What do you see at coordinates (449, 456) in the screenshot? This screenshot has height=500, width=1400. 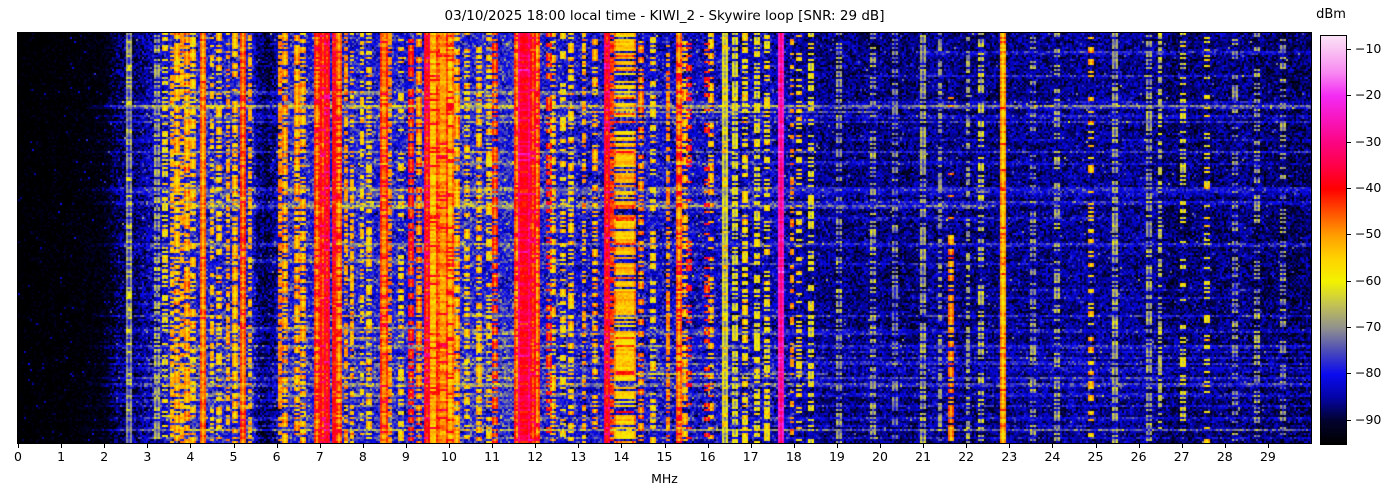 I see `x-tick-label: 10` at bounding box center [449, 456].